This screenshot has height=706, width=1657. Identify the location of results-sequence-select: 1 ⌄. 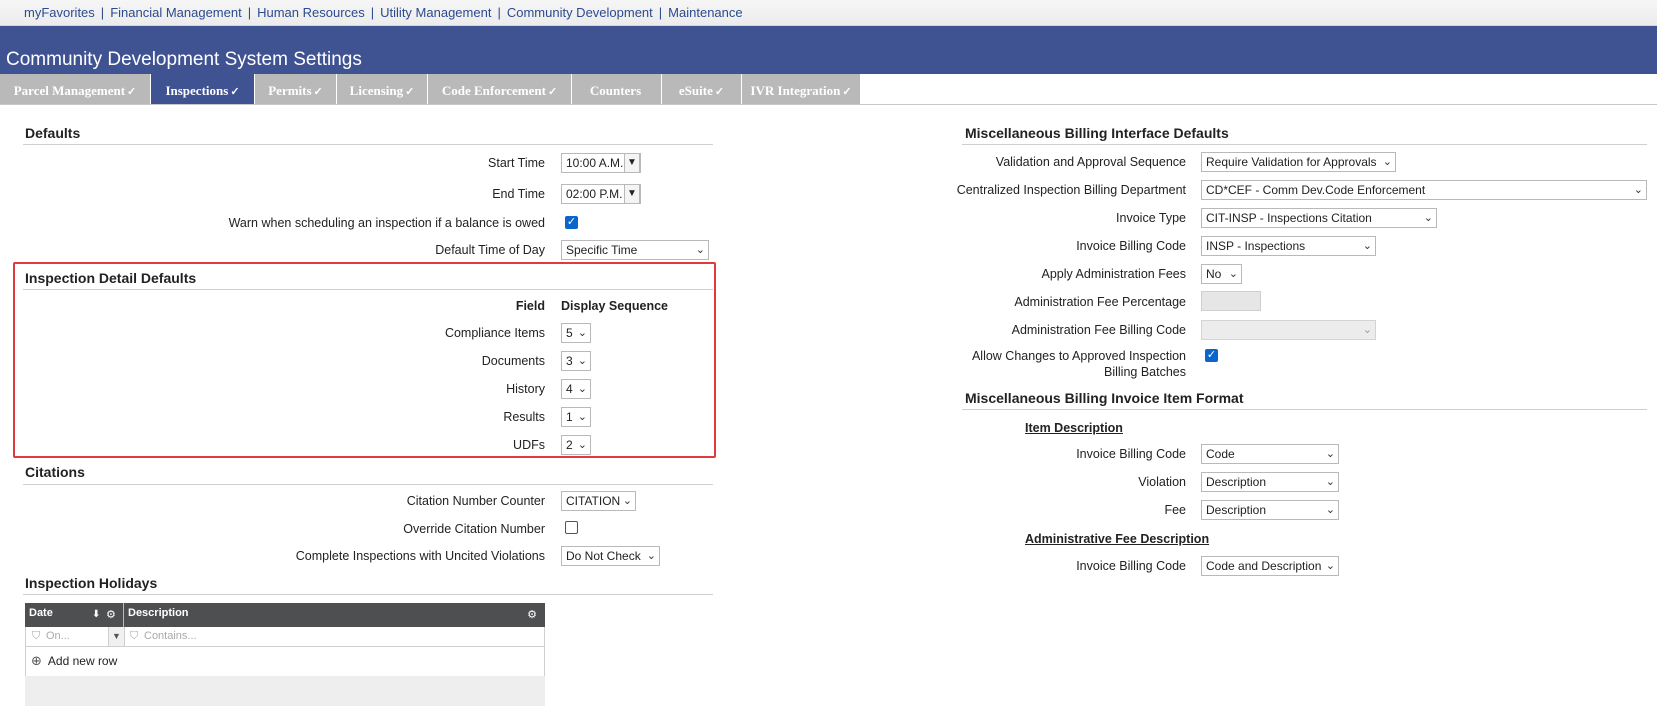
(576, 417).